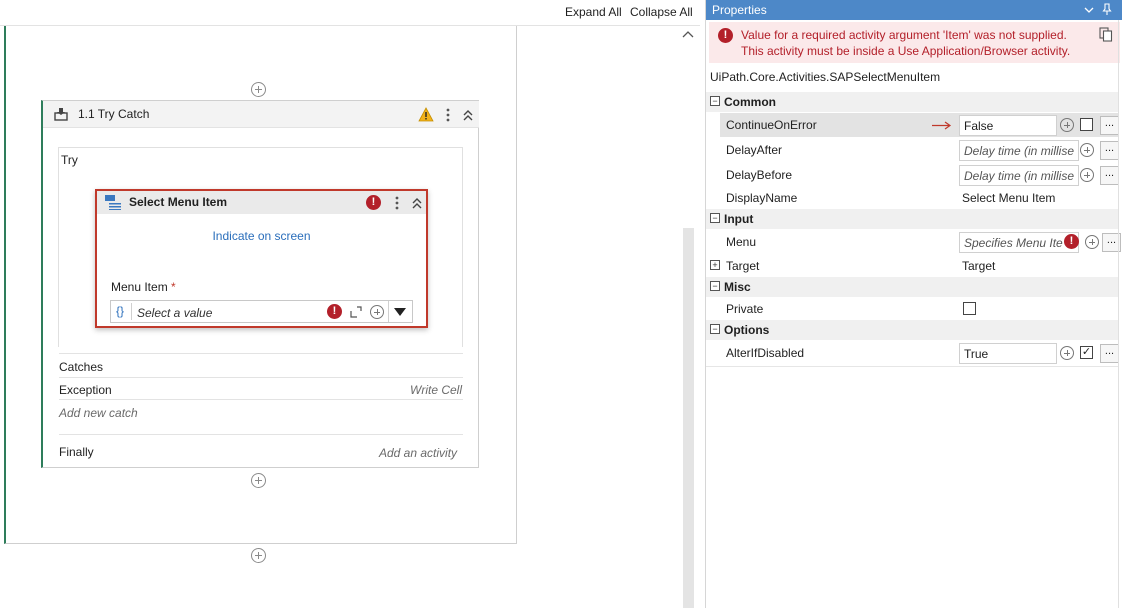 The image size is (1126, 608). I want to click on category-common: − Common, so click(912, 102).